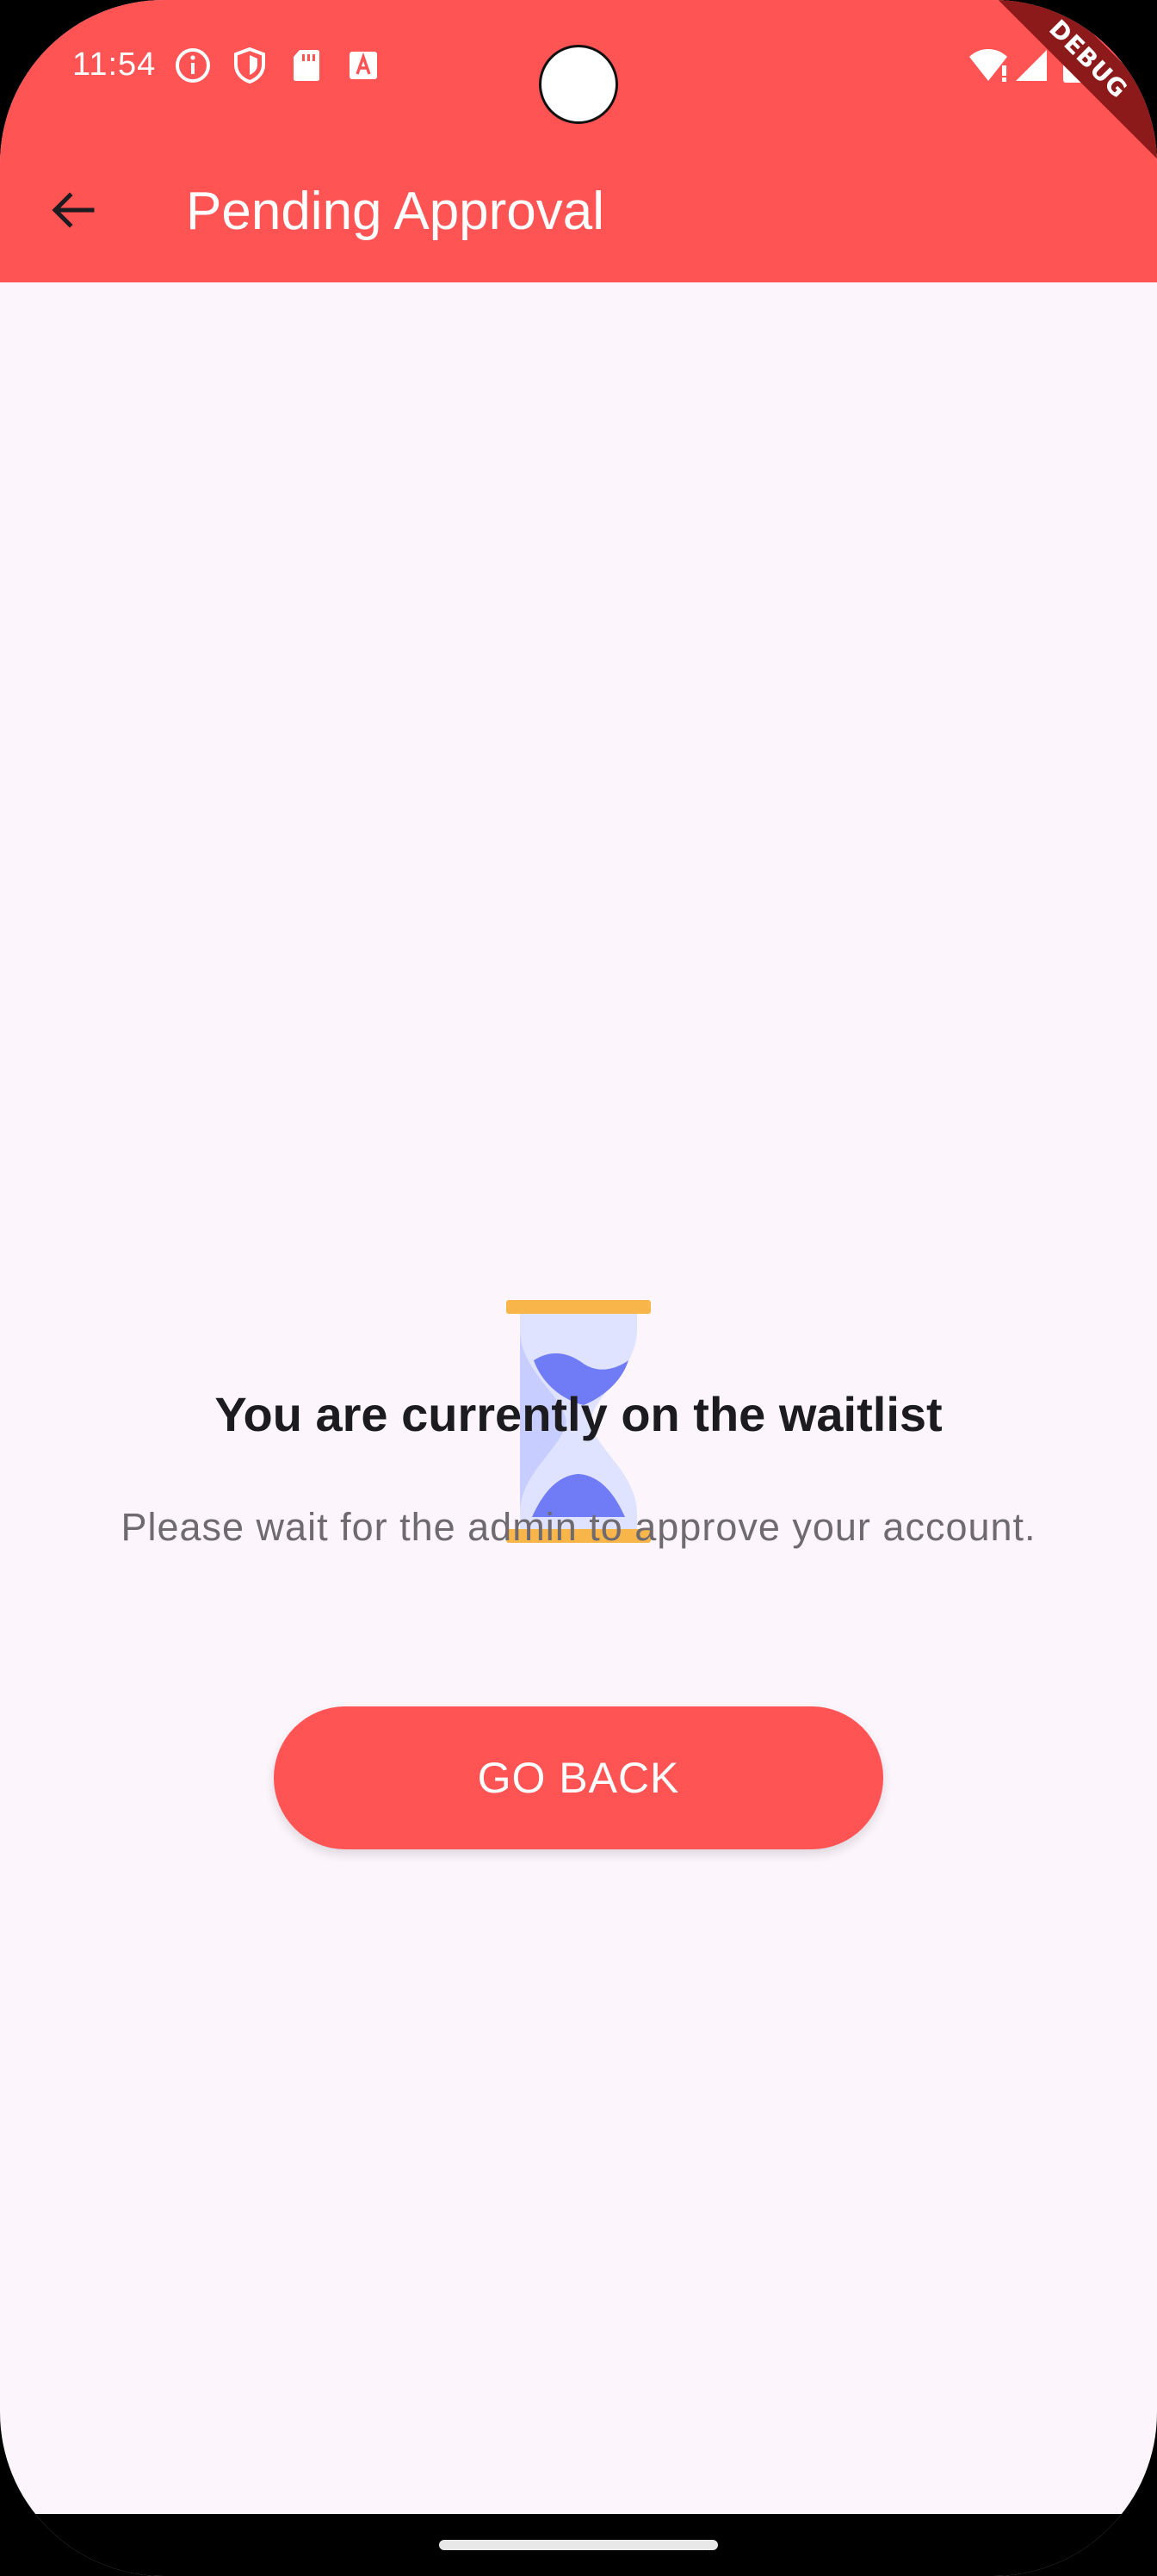 This screenshot has height=2576, width=1157. Describe the element at coordinates (114, 64) in the screenshot. I see `status-time: 11:54` at that location.